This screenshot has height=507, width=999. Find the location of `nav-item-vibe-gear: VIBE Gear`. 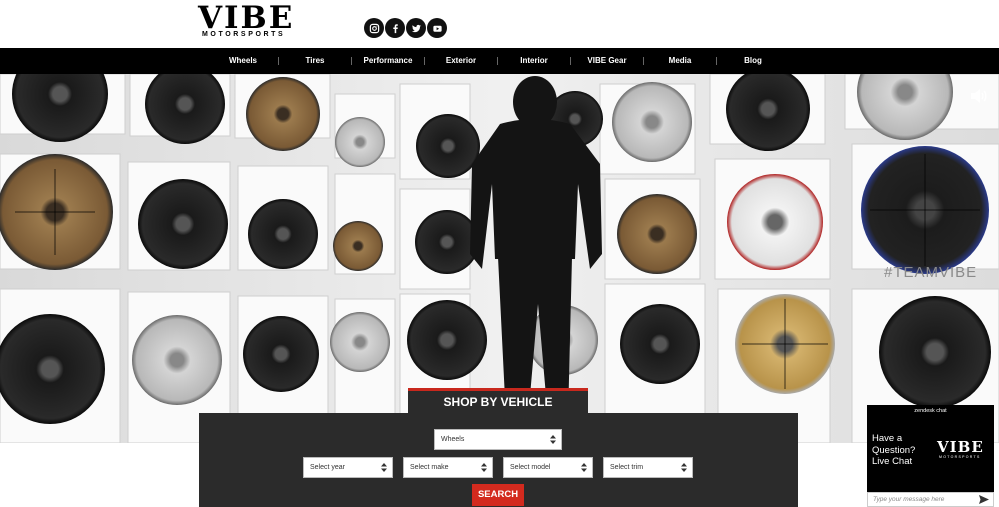

nav-item-vibe-gear: VIBE Gear is located at coordinates (606, 61).